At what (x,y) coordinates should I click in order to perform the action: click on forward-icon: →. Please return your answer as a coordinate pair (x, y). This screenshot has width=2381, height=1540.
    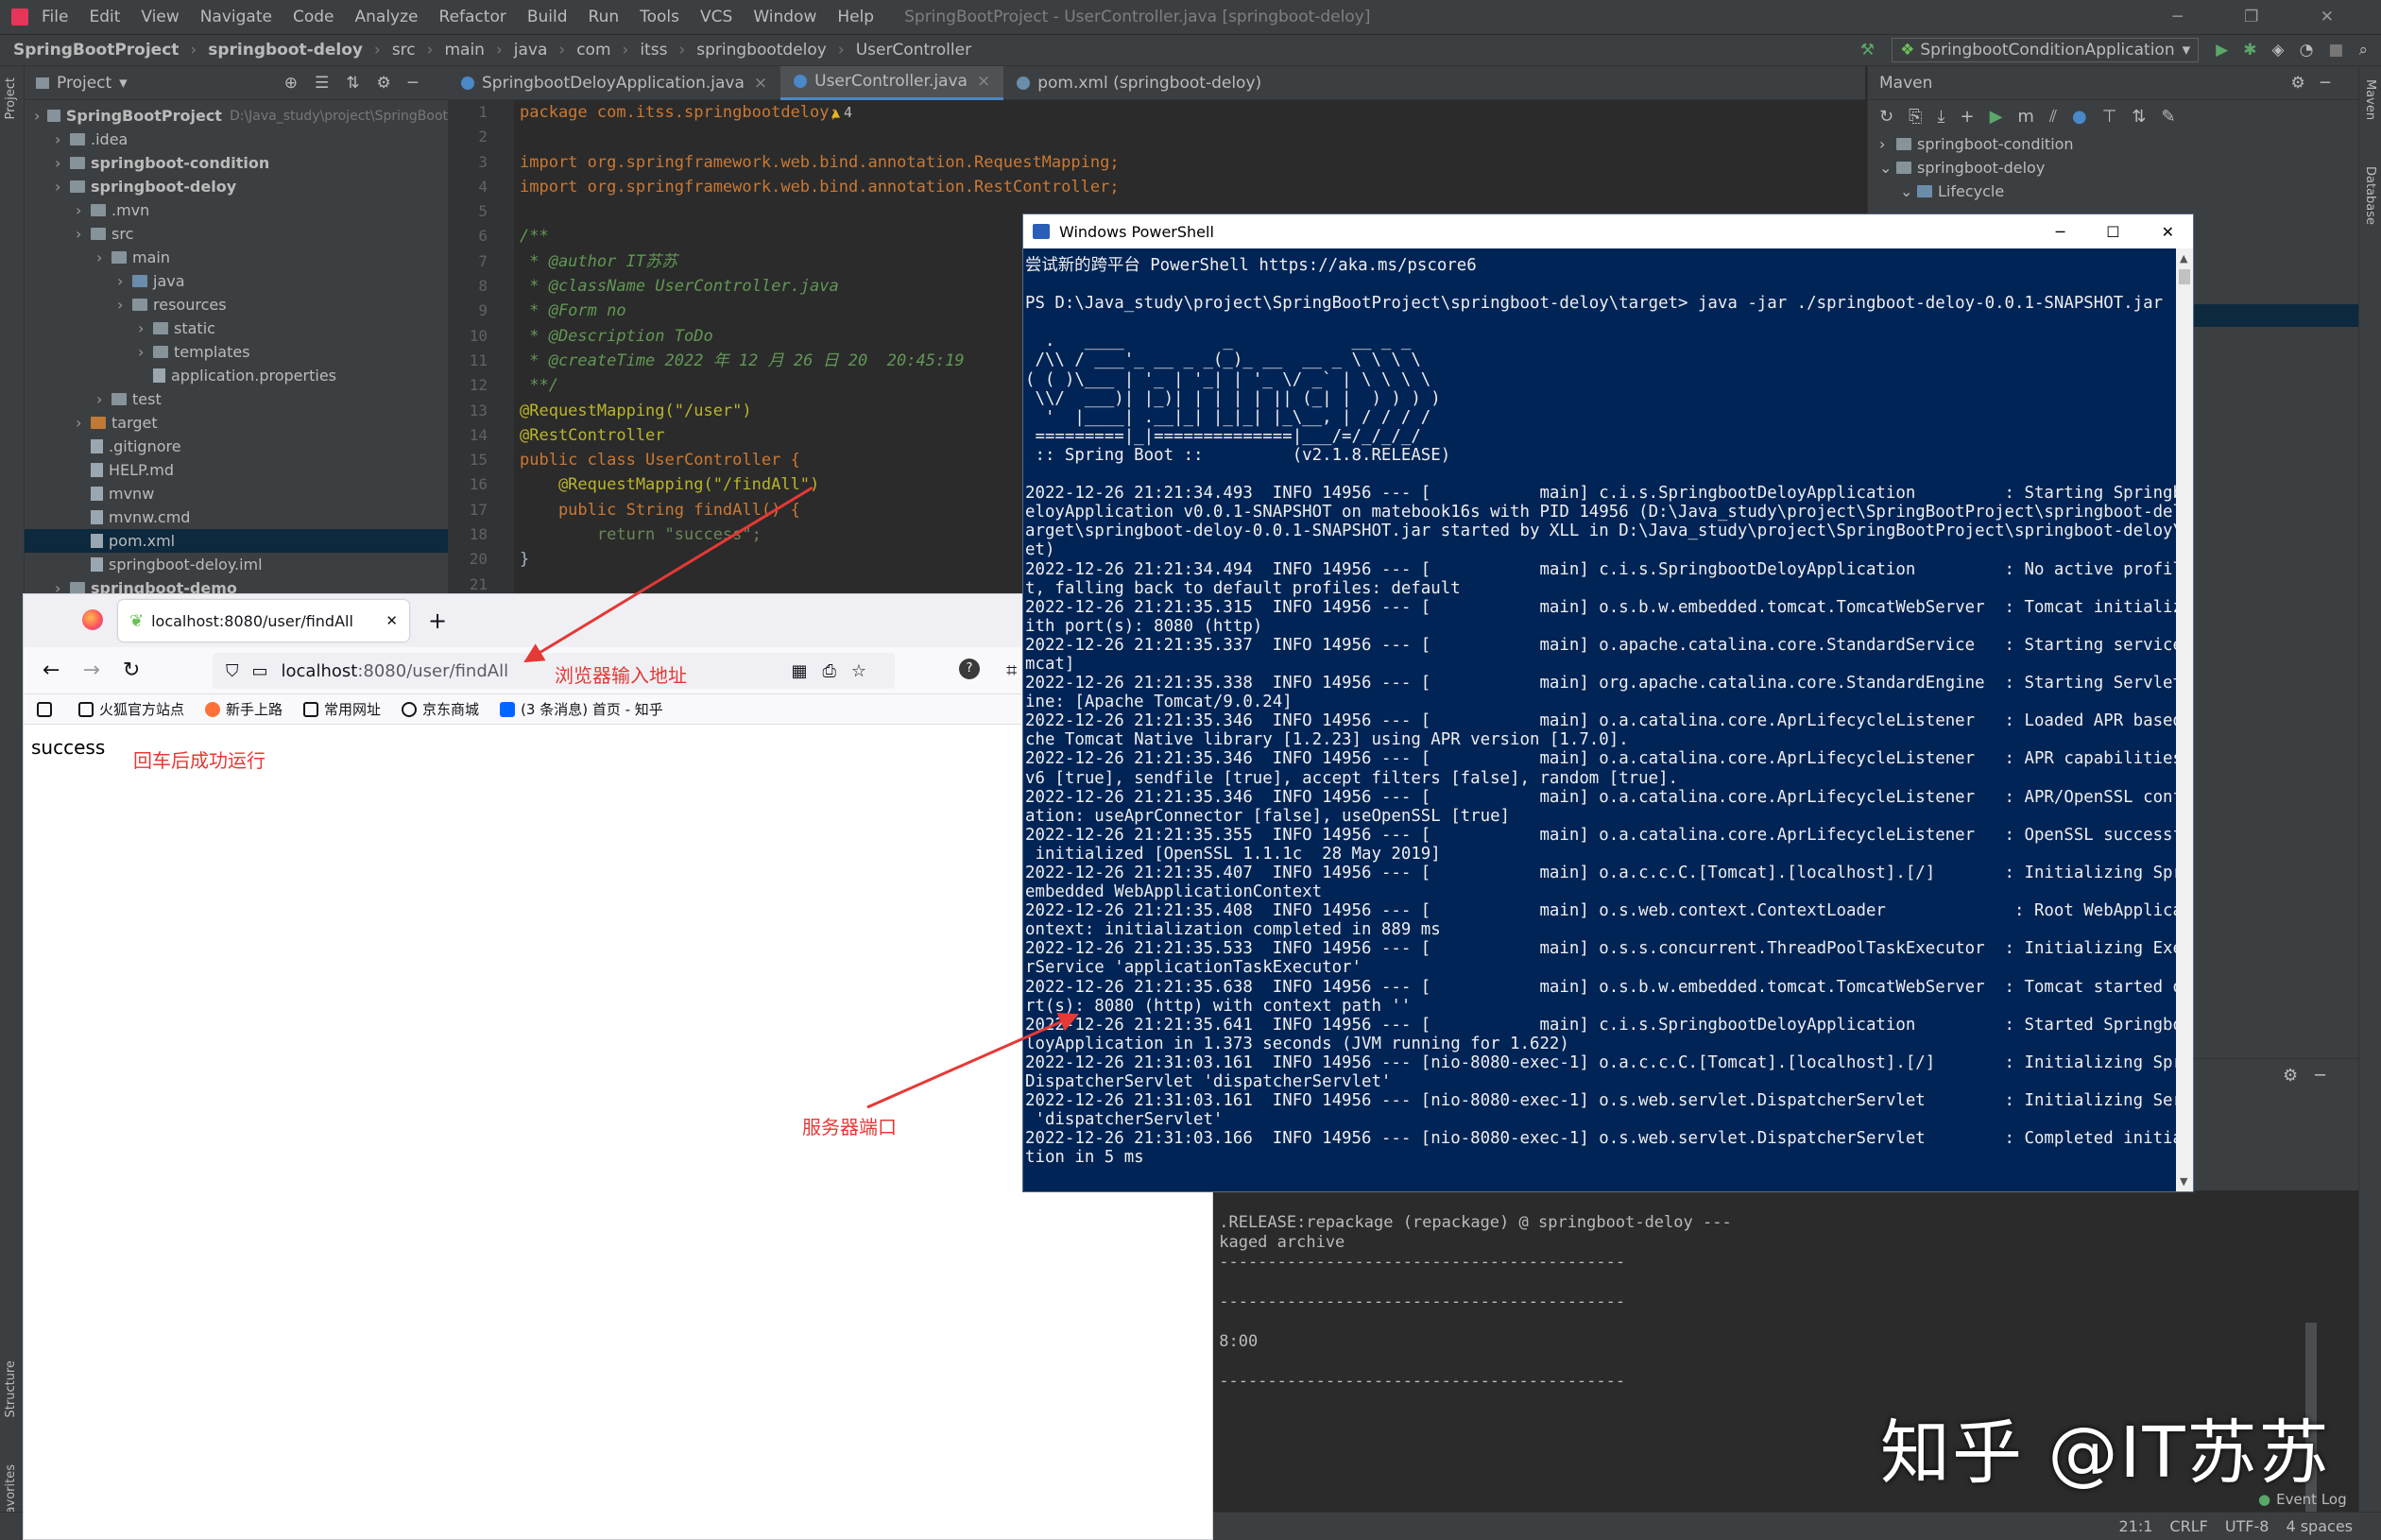
    Looking at the image, I should click on (90, 670).